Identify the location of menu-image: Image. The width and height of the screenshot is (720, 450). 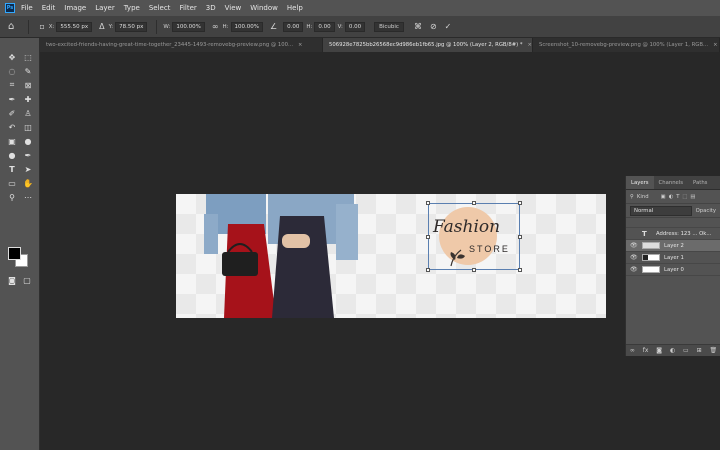
(75, 8).